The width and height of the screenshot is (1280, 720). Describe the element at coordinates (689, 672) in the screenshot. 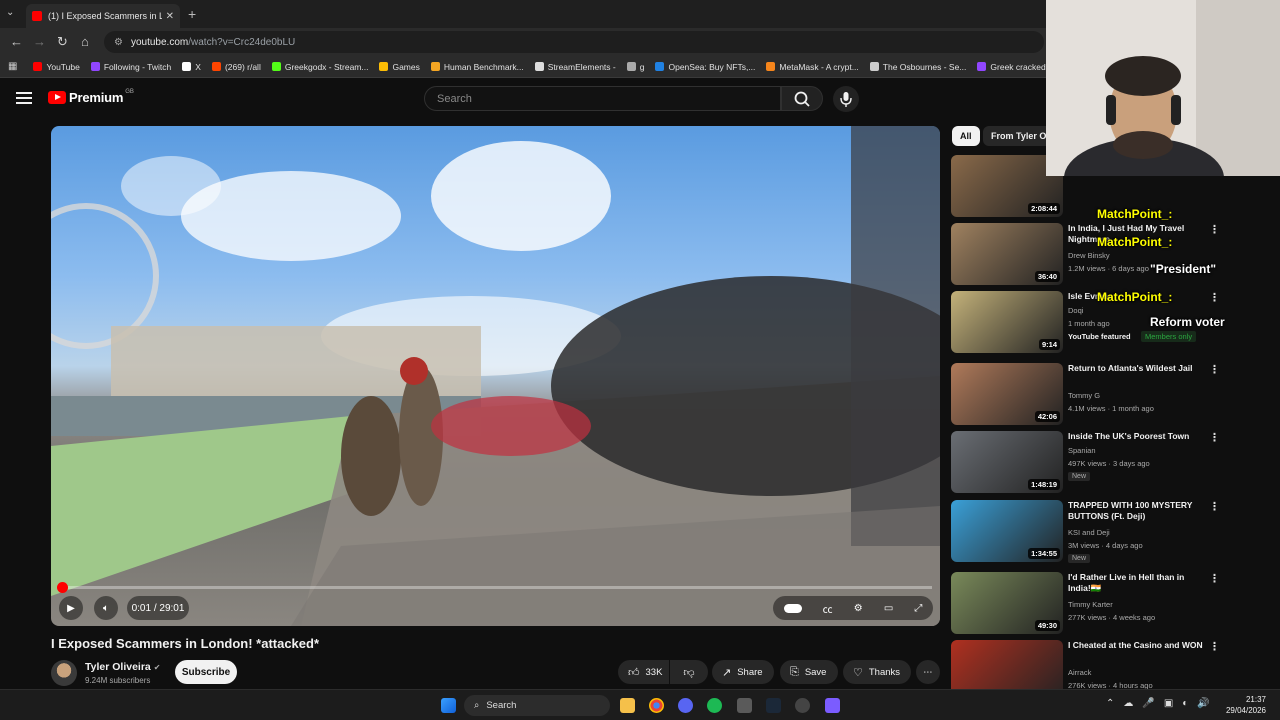

I see `dislike-button: 👎︎` at that location.